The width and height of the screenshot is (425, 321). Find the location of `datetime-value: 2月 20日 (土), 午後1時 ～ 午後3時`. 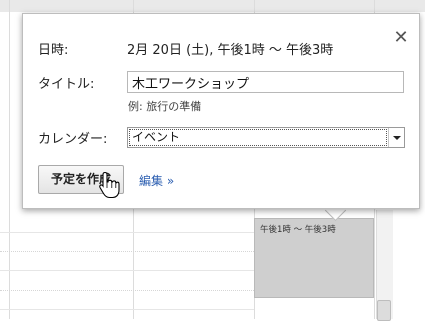

datetime-value: 2月 20日 (土), 午後1時 ～ 午後3時 is located at coordinates (230, 50).